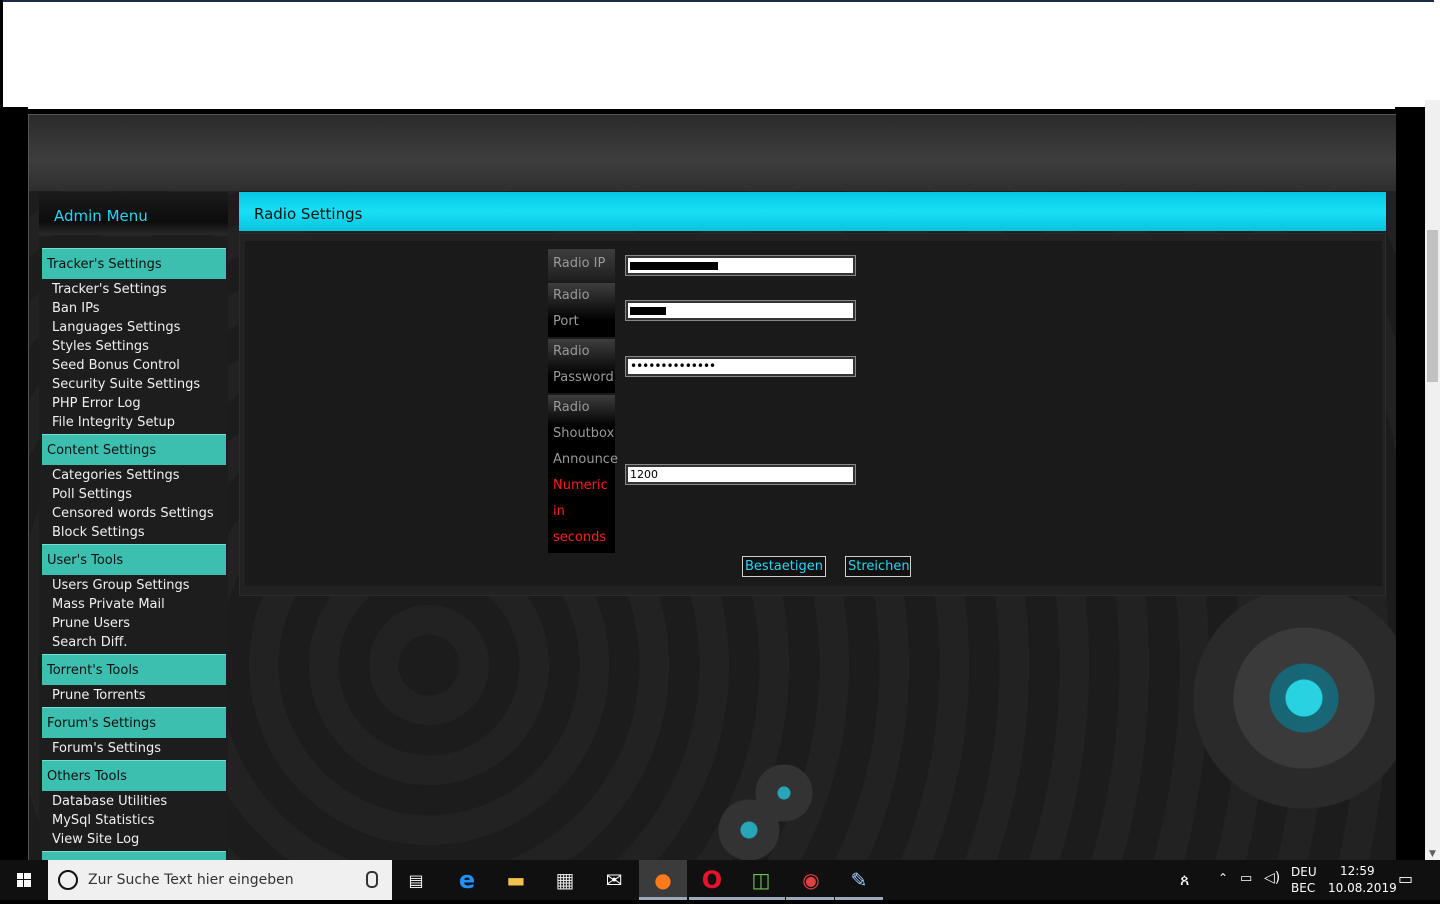 The image size is (1440, 904). What do you see at coordinates (95, 839) in the screenshot?
I see `link-view-site-log: View Site Log` at bounding box center [95, 839].